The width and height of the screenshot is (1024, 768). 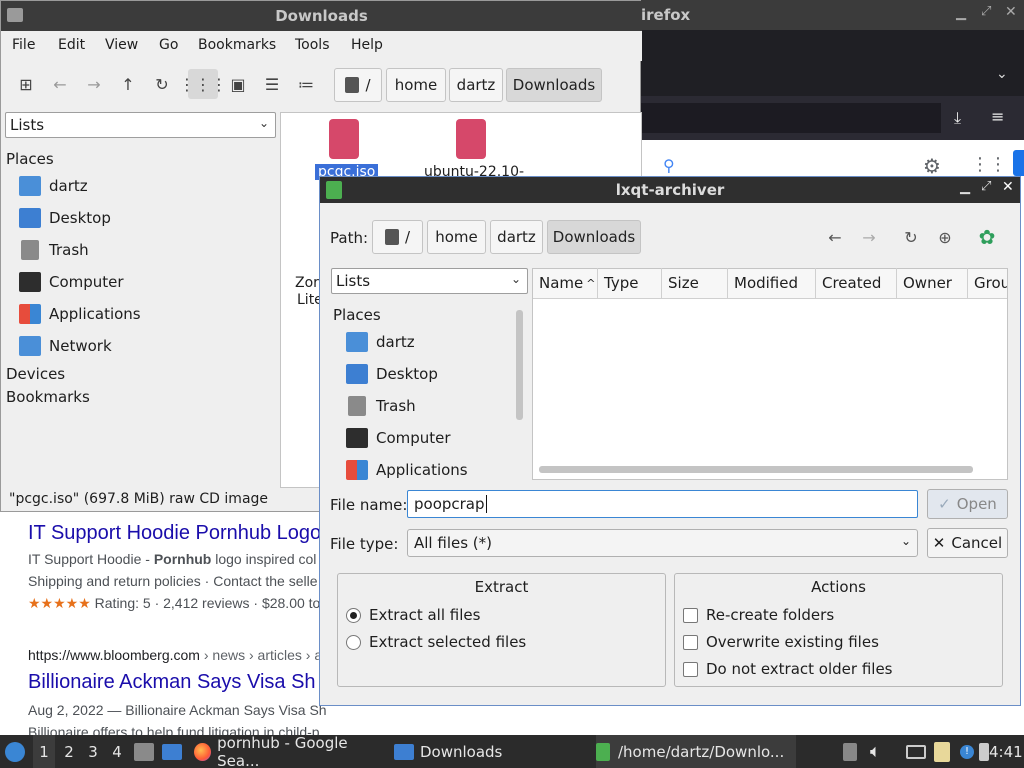 What do you see at coordinates (456, 237) in the screenshot?
I see `dlg-crumb-home: home` at bounding box center [456, 237].